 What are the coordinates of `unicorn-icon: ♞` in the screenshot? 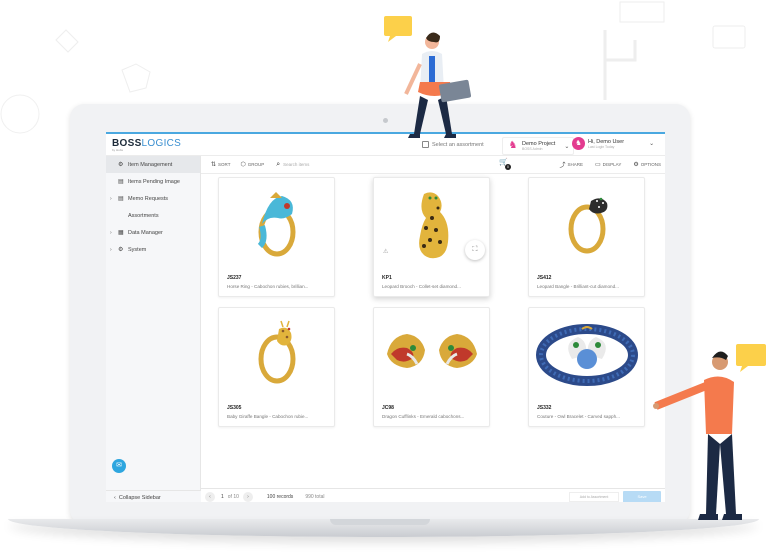 It's located at (513, 145).